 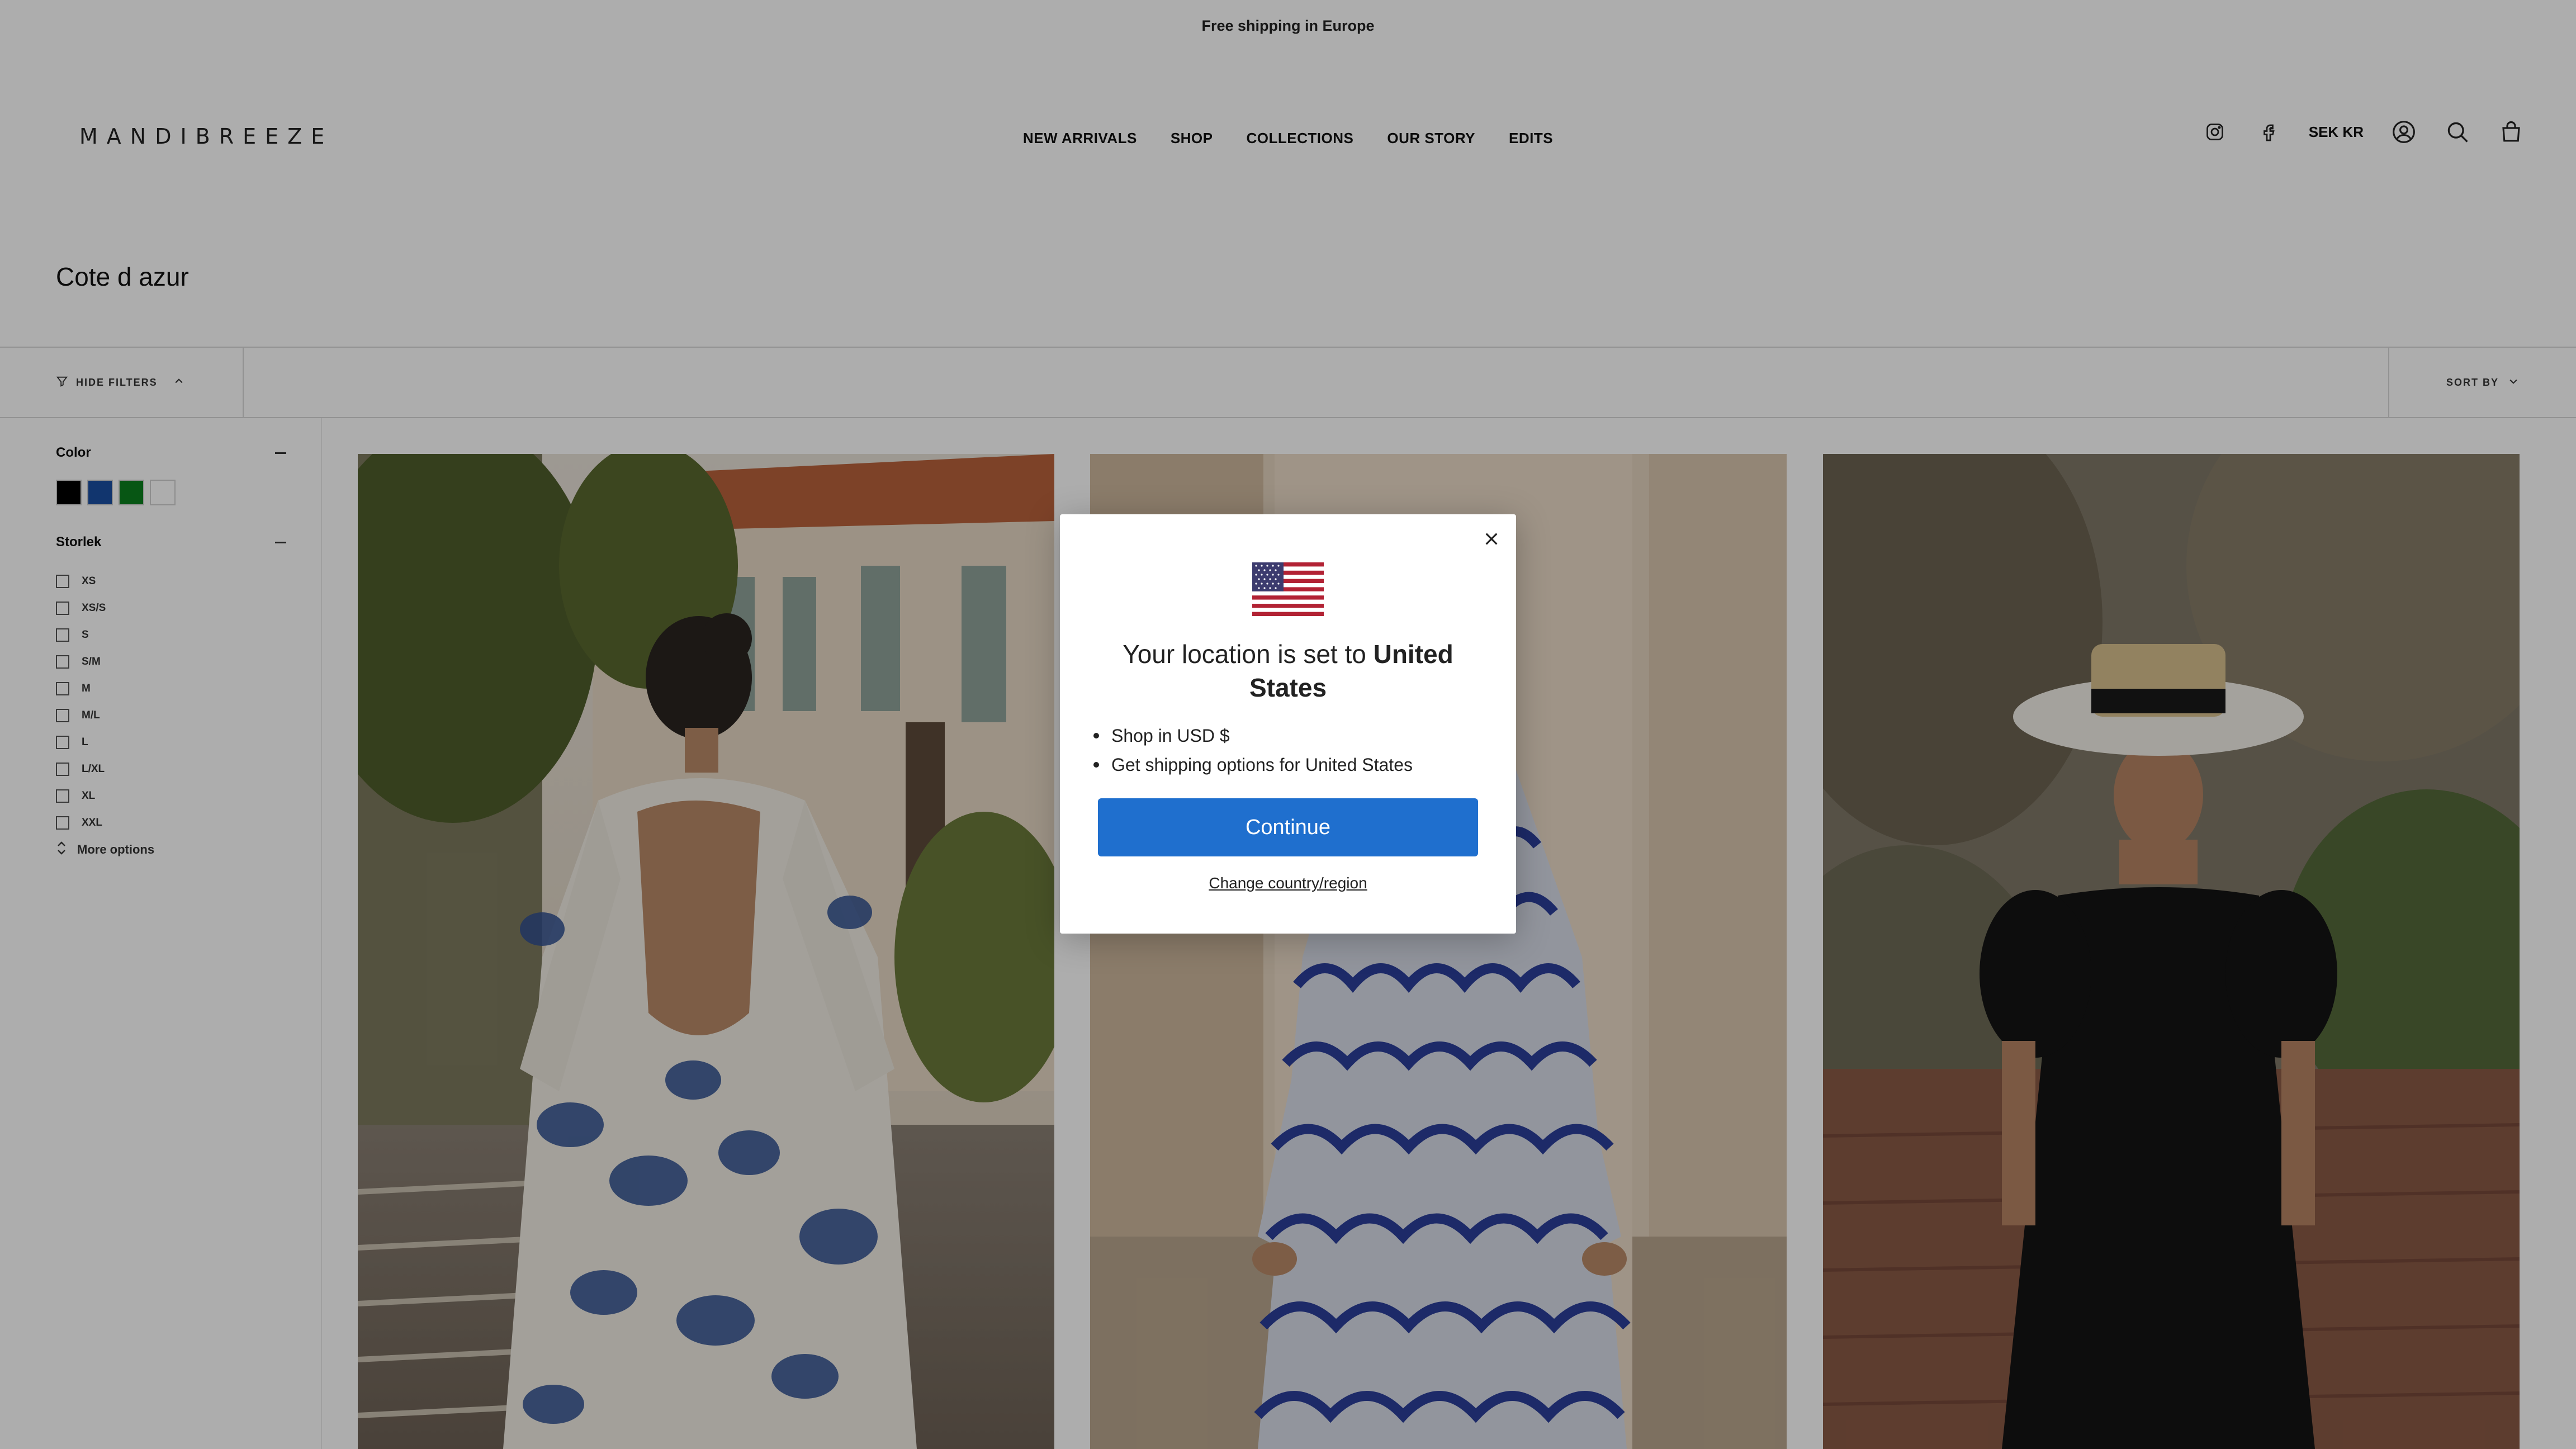 I want to click on continue-button: Continue, so click(x=1288, y=827).